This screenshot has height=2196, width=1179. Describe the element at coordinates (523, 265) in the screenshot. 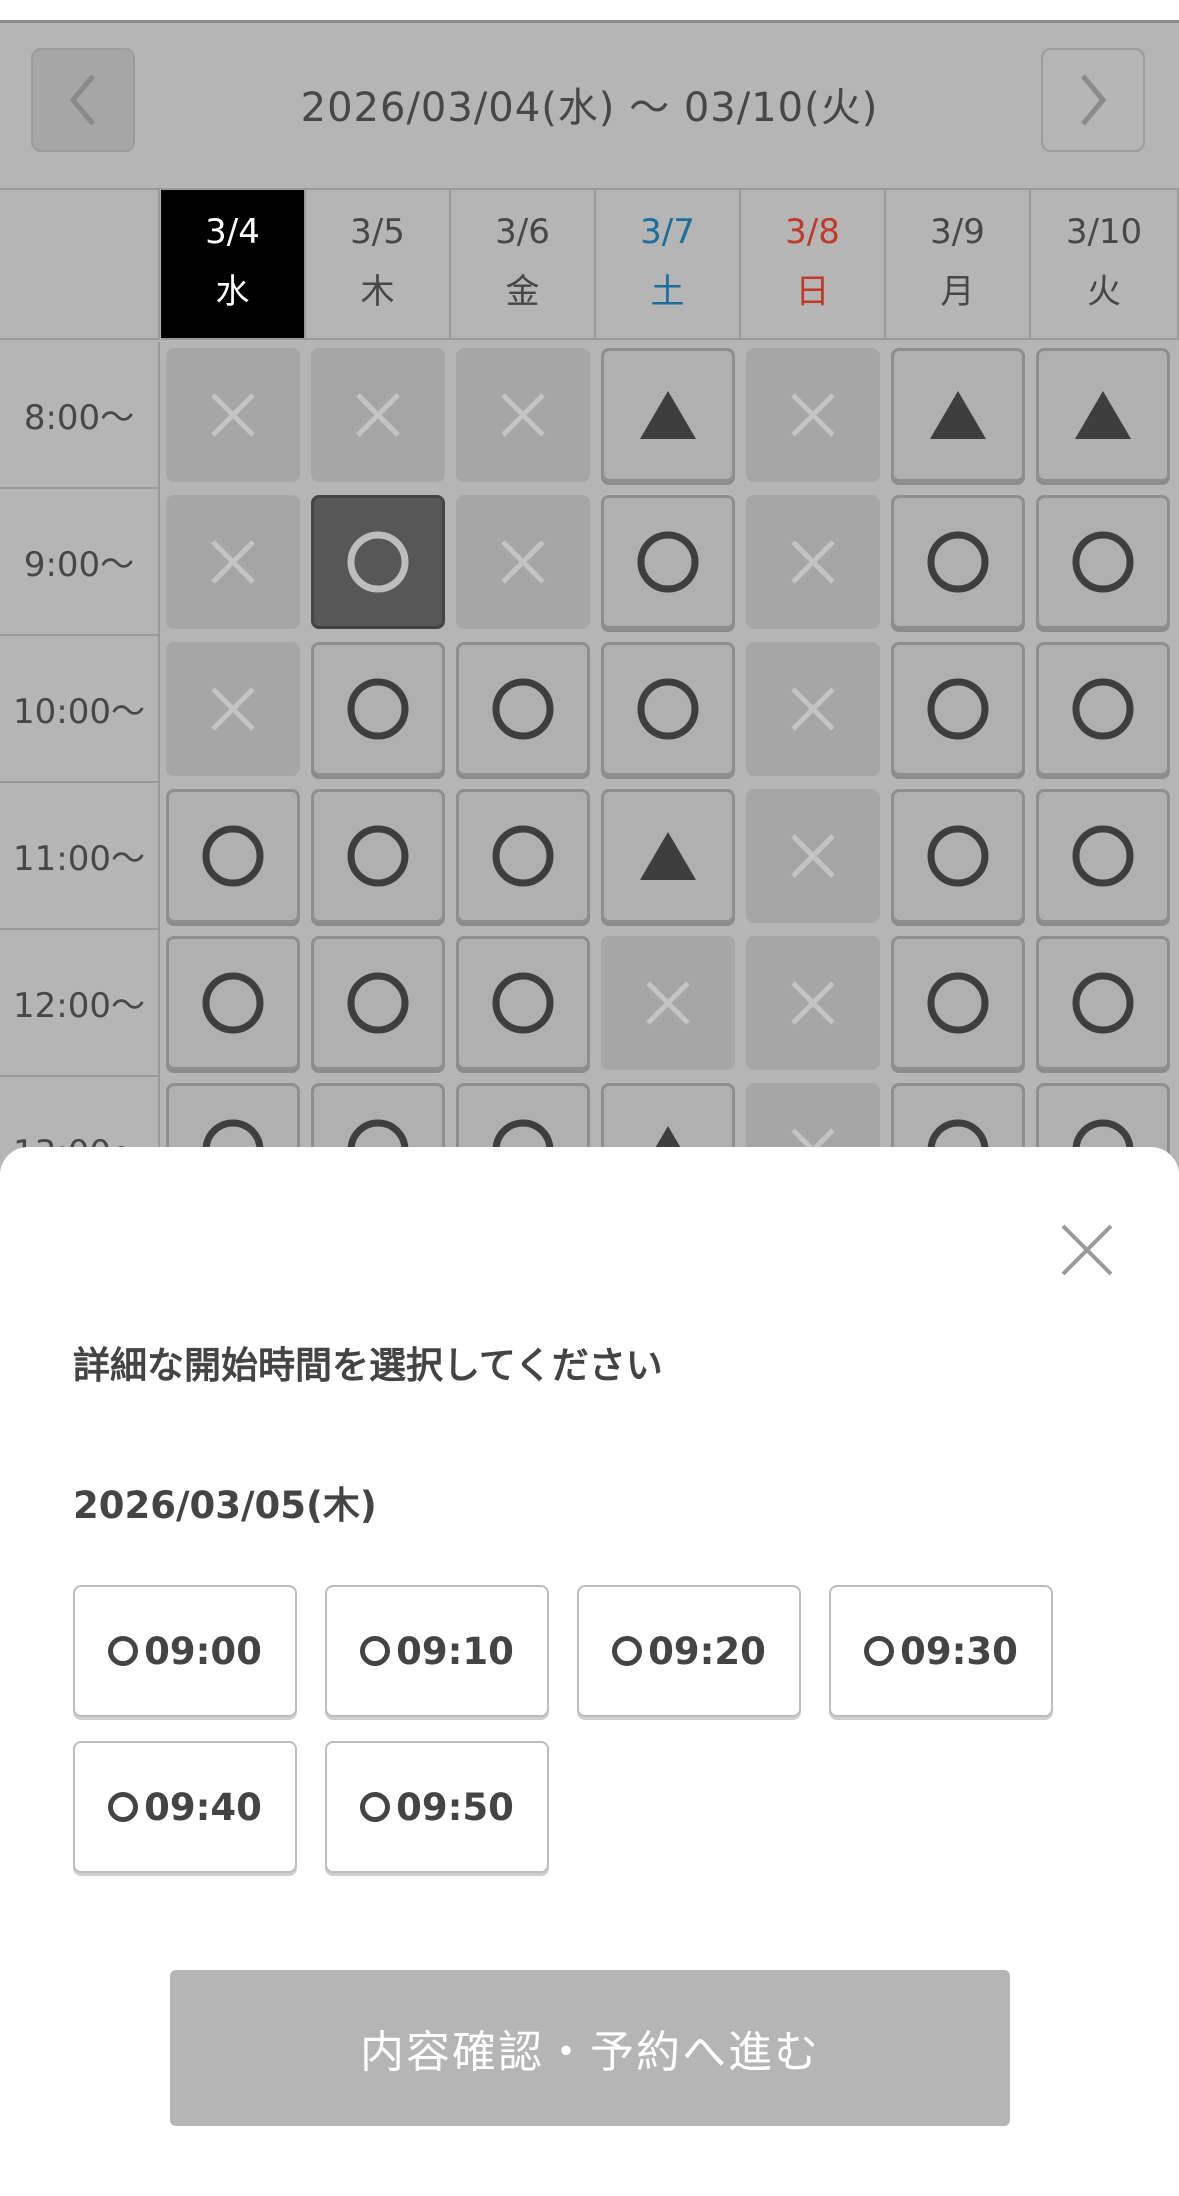

I see `day-header-2: 3/6 金` at that location.